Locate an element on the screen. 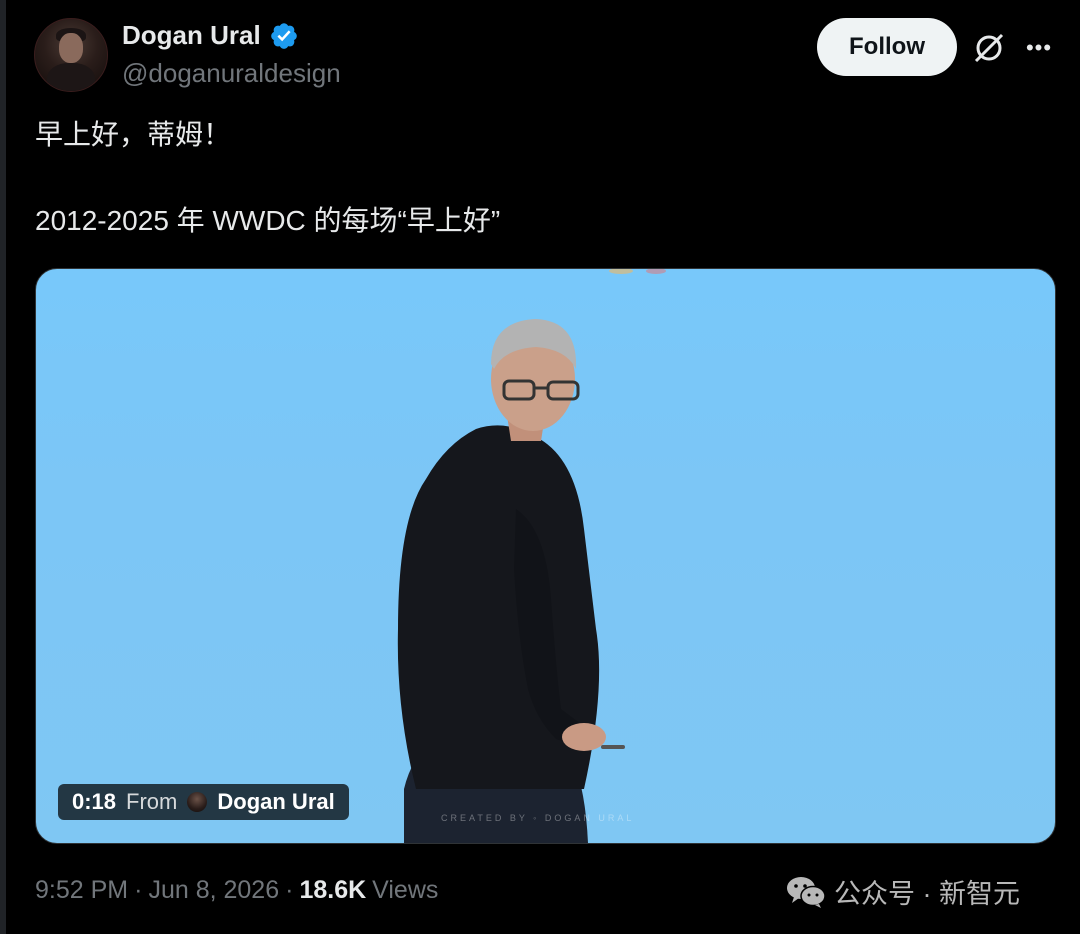  video-source-name: Dogan Ural is located at coordinates (275, 802).